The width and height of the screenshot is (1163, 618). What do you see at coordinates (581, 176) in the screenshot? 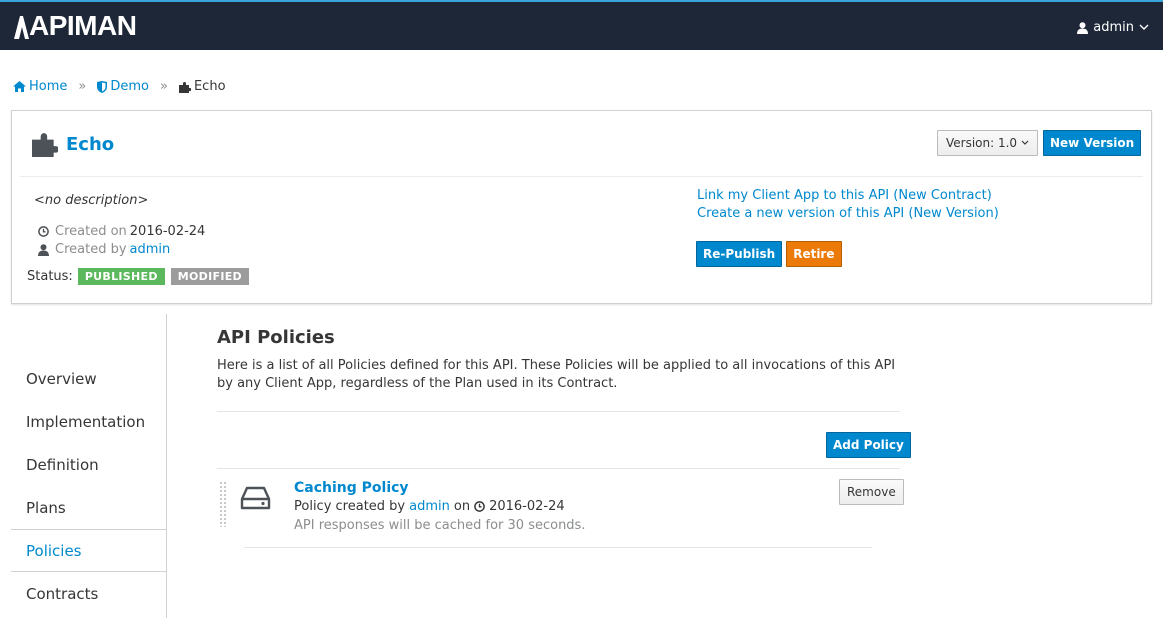
I see `card-divider` at bounding box center [581, 176].